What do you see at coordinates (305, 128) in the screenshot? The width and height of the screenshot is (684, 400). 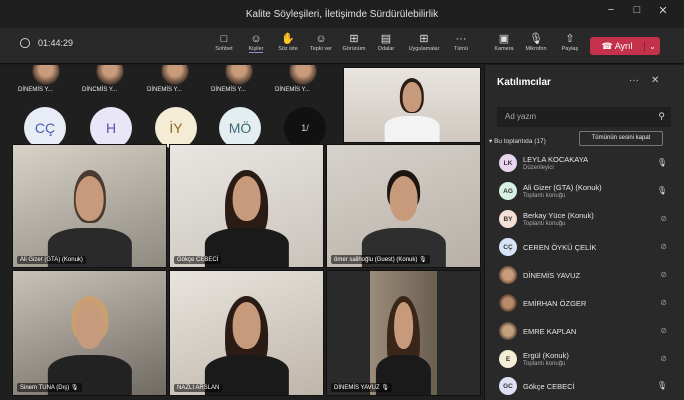 I see `overflow-page-indicator: 1/` at bounding box center [305, 128].